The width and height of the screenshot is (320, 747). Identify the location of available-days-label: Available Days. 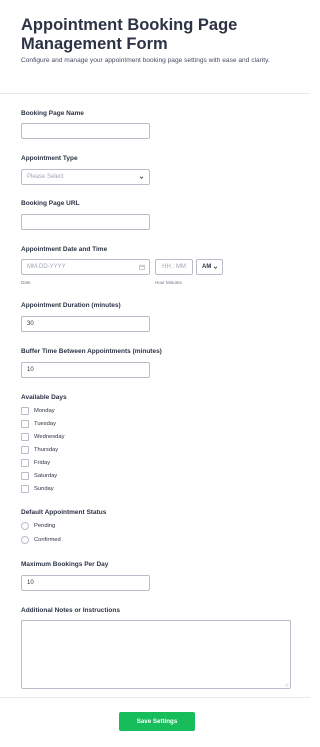
(44, 397).